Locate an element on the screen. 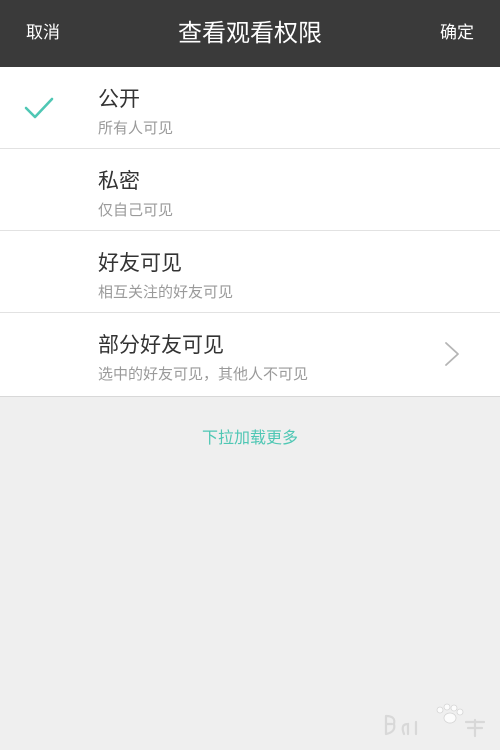  option-private: 私密 仅自己可见 is located at coordinates (250, 190).